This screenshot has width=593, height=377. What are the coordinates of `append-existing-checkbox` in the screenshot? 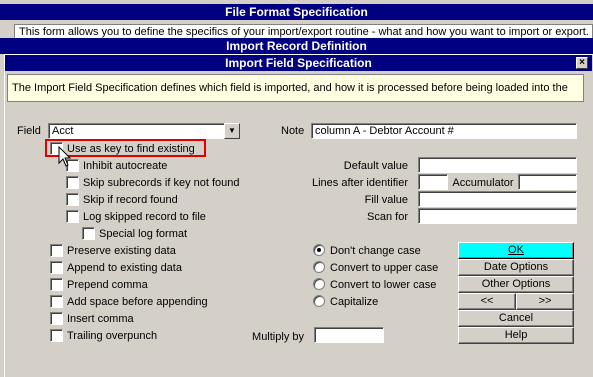 It's located at (56, 267).